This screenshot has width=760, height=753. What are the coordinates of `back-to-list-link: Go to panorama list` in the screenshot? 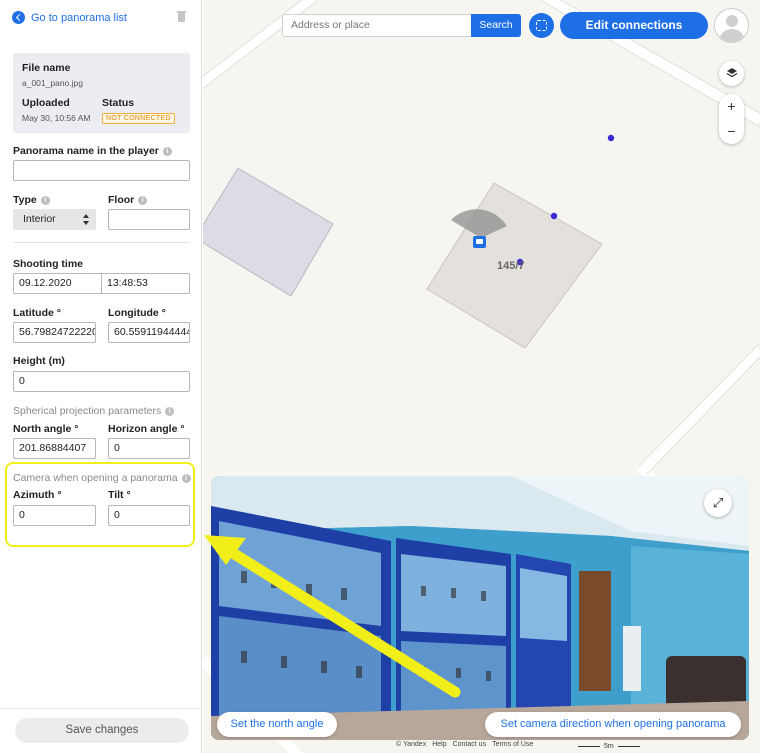 It's located at (69, 17).